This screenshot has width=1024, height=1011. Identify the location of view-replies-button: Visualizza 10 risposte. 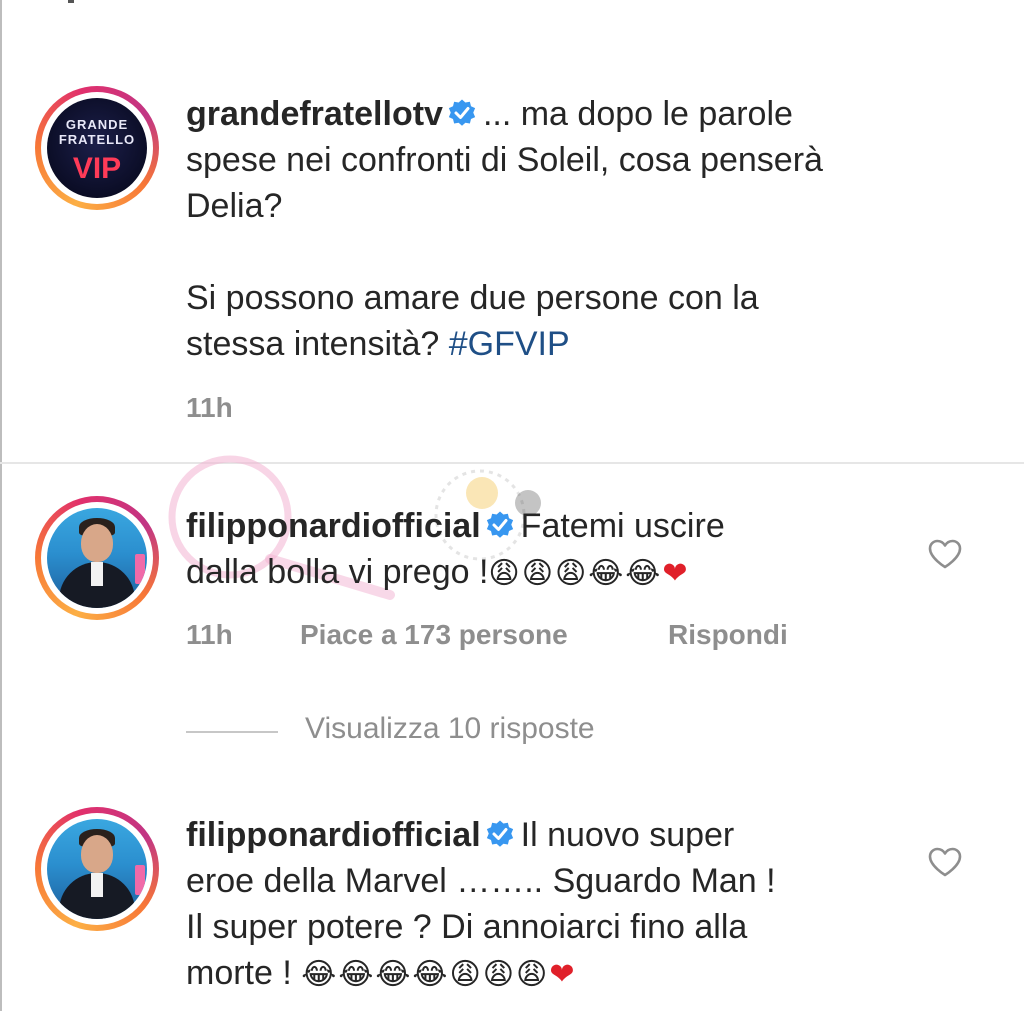
(450, 729).